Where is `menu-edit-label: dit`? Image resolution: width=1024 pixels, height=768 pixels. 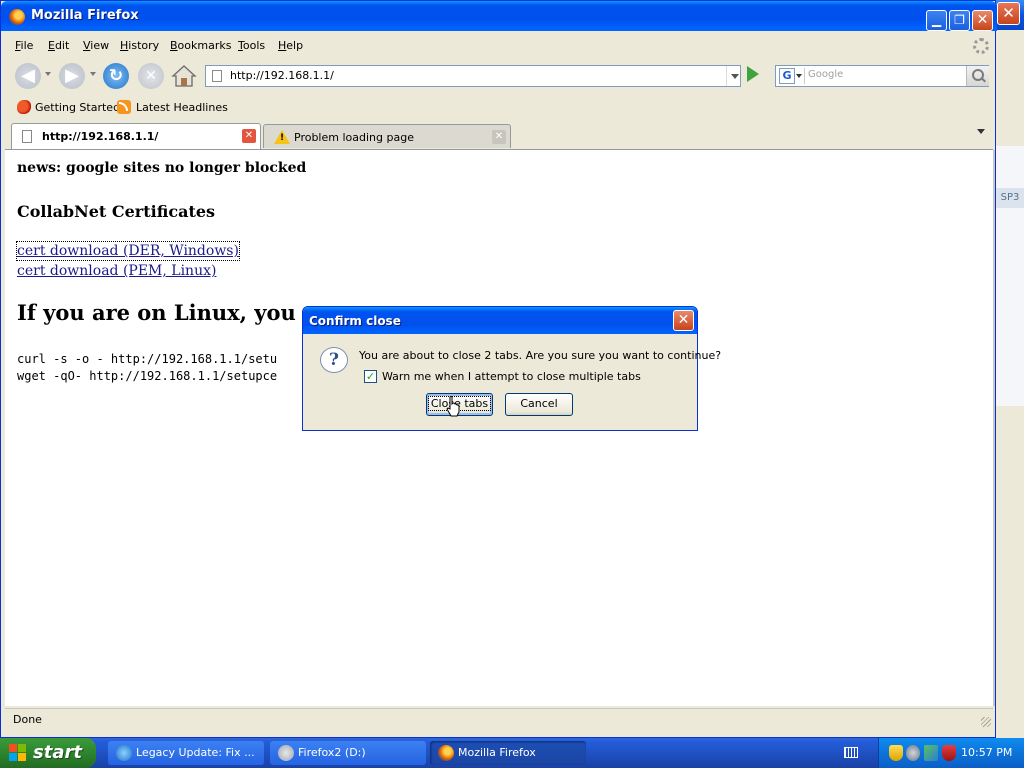
menu-edit-label: dit is located at coordinates (62, 45).